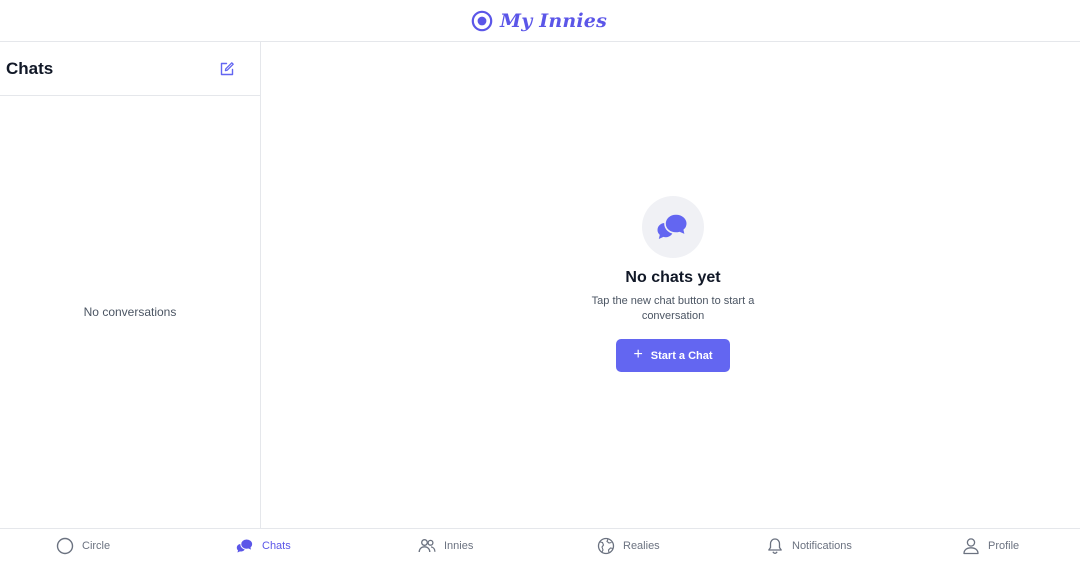  Describe the element at coordinates (775, 545) in the screenshot. I see `bell-icon` at that location.